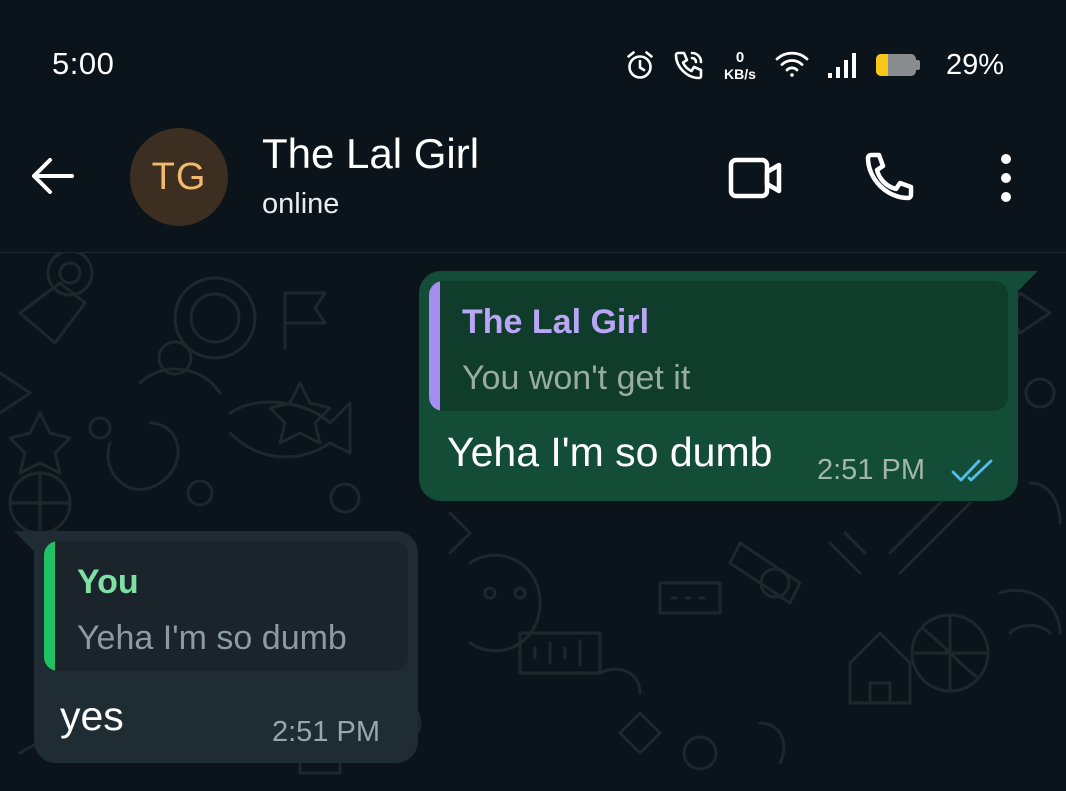  I want to click on message-text: yes, so click(92, 716).